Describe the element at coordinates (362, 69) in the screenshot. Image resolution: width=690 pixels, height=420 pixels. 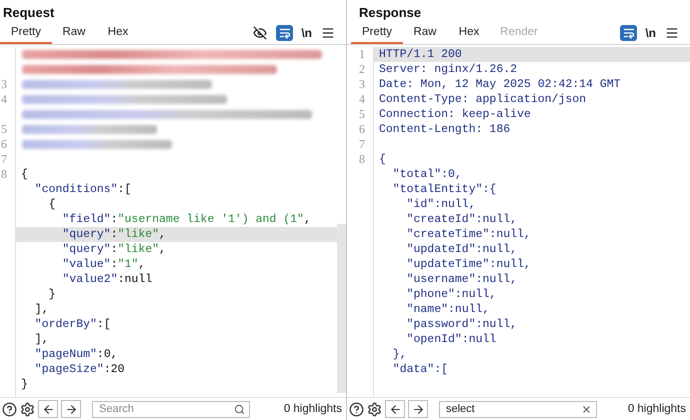
I see `line-number: 2` at that location.